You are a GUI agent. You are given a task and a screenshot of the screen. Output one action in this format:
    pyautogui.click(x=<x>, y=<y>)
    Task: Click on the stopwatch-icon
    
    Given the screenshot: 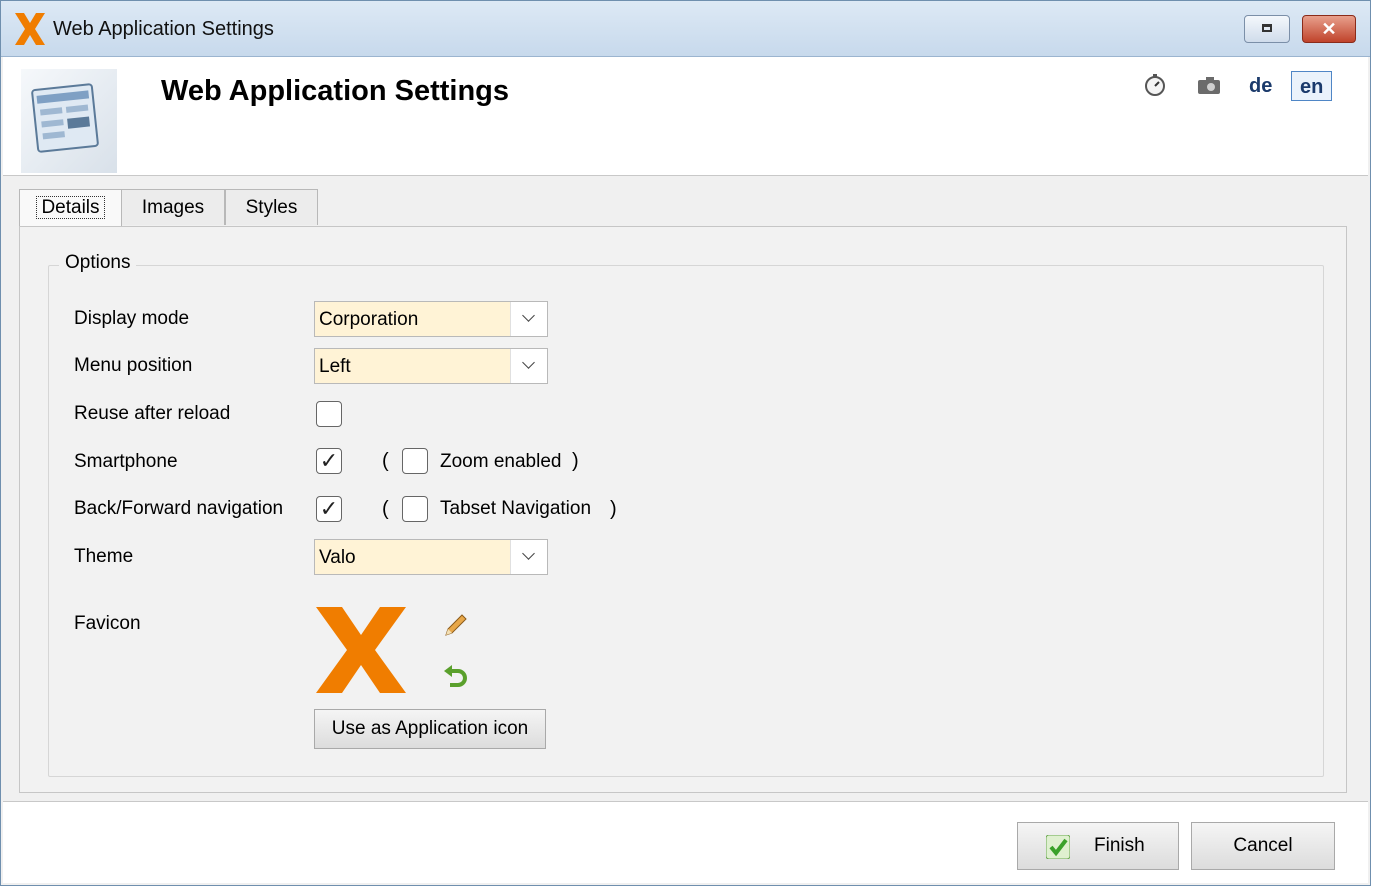 What is the action you would take?
    pyautogui.click(x=1155, y=85)
    